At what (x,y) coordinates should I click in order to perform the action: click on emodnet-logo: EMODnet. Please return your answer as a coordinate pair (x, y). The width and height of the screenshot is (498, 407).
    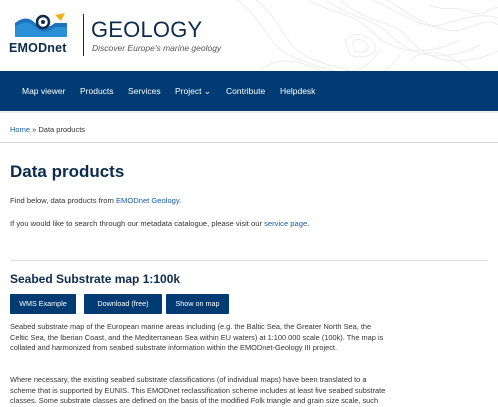
    Looking at the image, I should click on (44, 36).